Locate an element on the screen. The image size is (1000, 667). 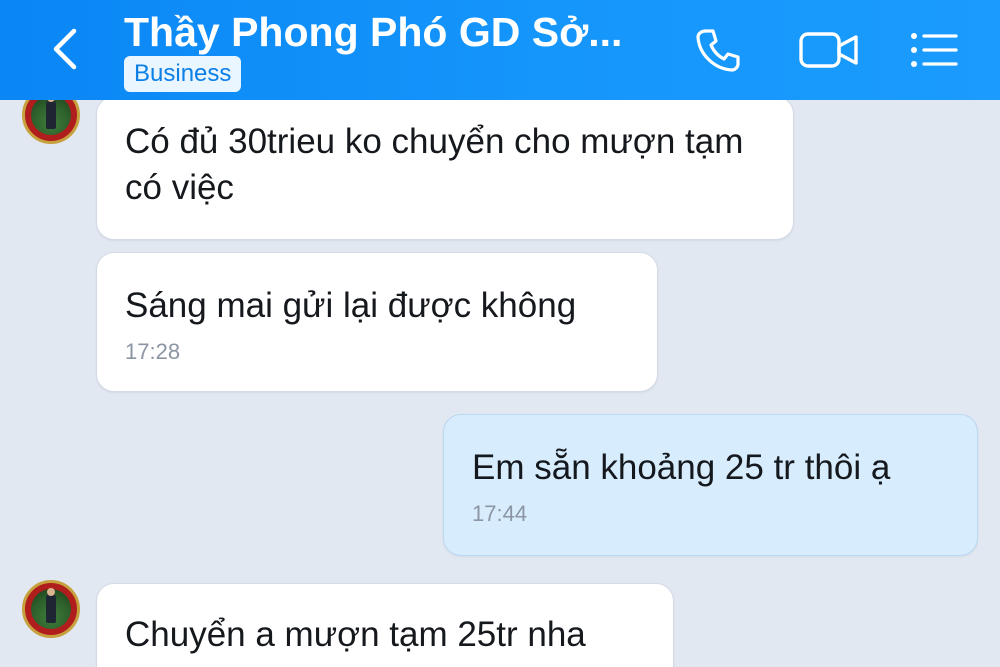
phone-icon is located at coordinates (718, 50).